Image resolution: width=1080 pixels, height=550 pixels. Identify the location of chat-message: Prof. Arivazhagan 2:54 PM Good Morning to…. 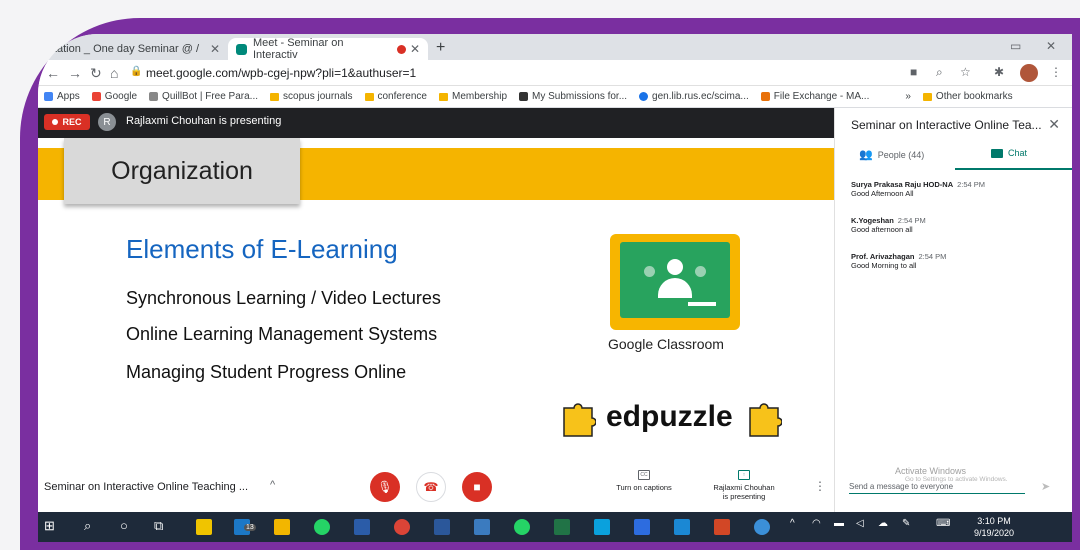
(956, 261).